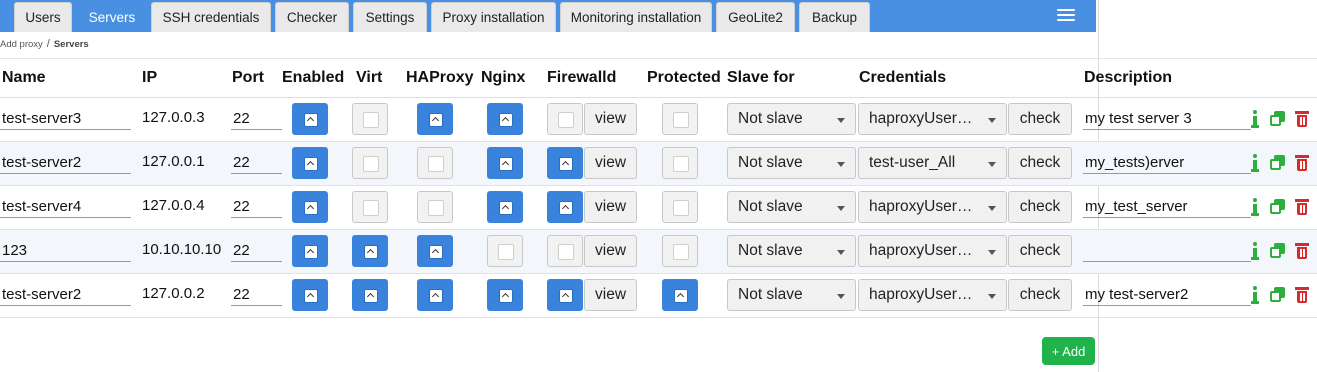 The image size is (1317, 372). What do you see at coordinates (841, 164) in the screenshot?
I see `chevron-down-icon` at bounding box center [841, 164].